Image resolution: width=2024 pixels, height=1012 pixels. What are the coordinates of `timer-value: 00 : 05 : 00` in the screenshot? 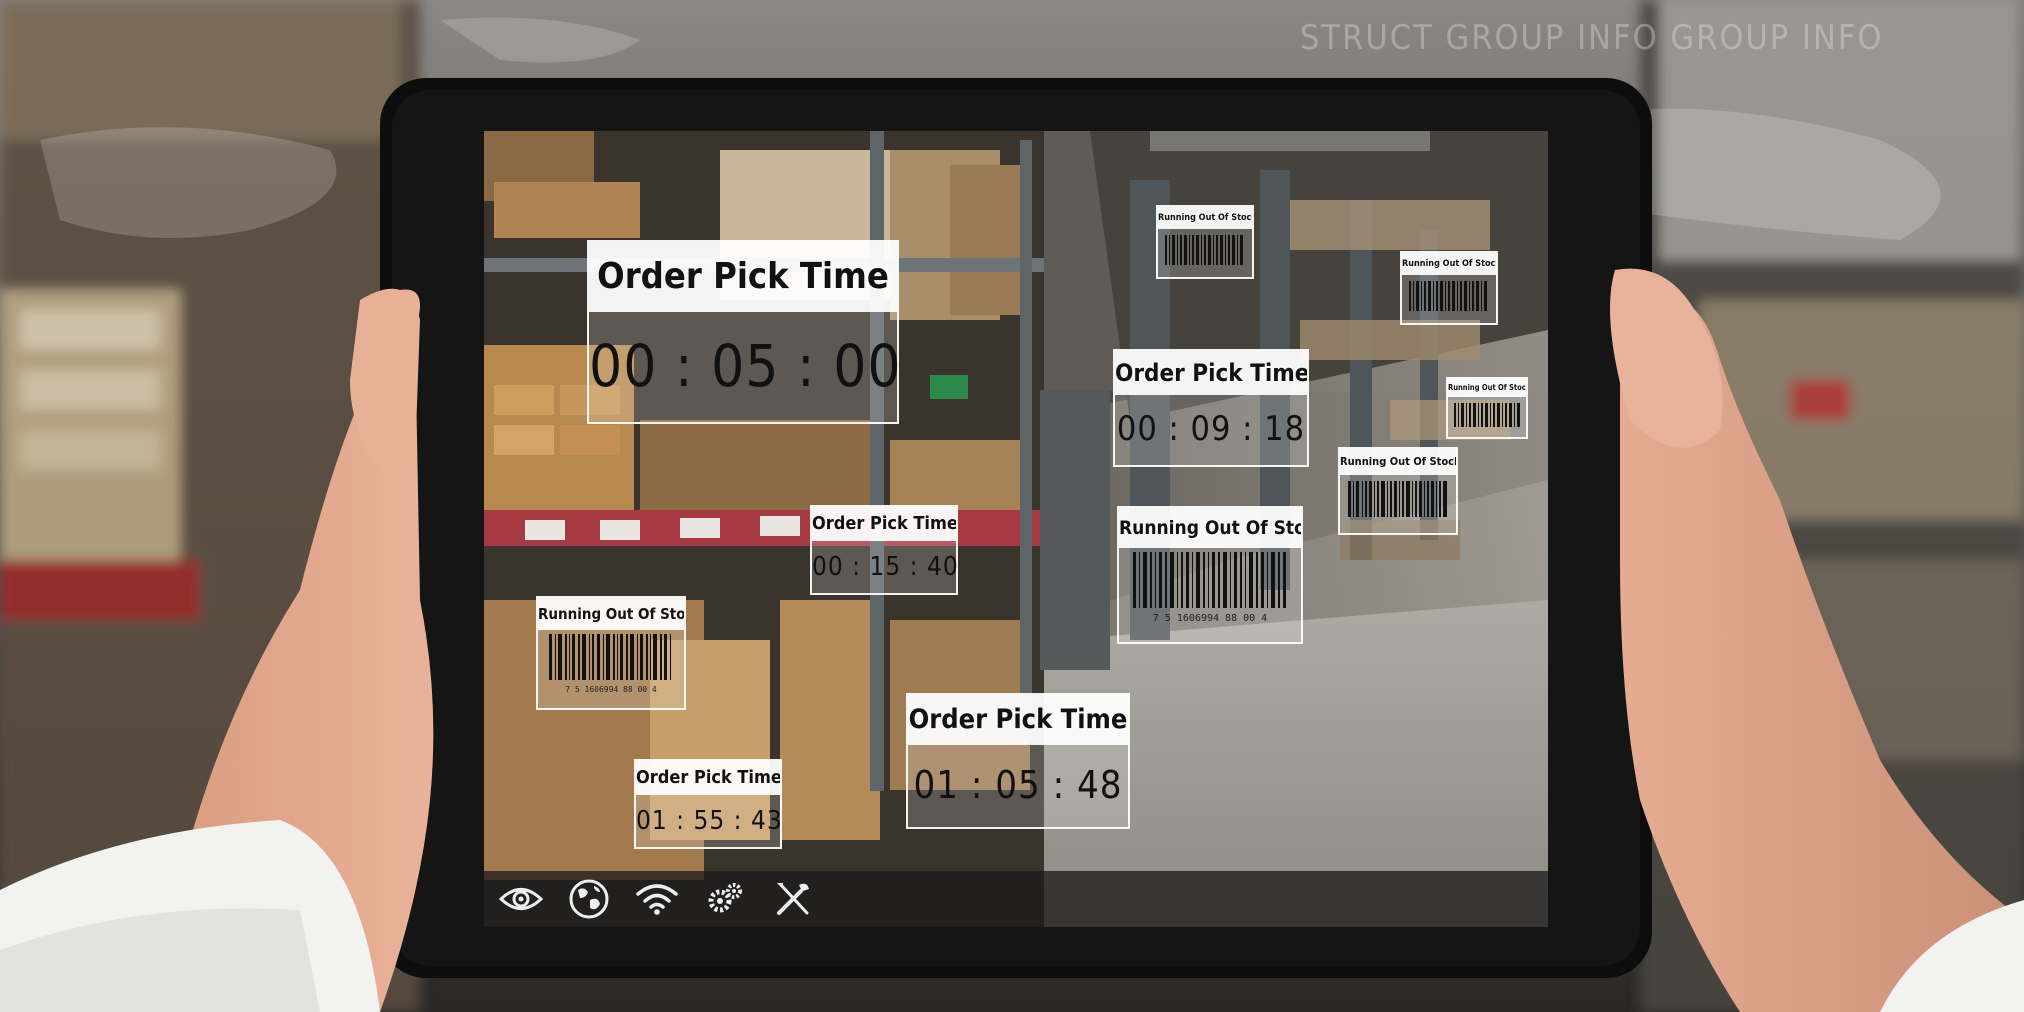 It's located at (745, 366).